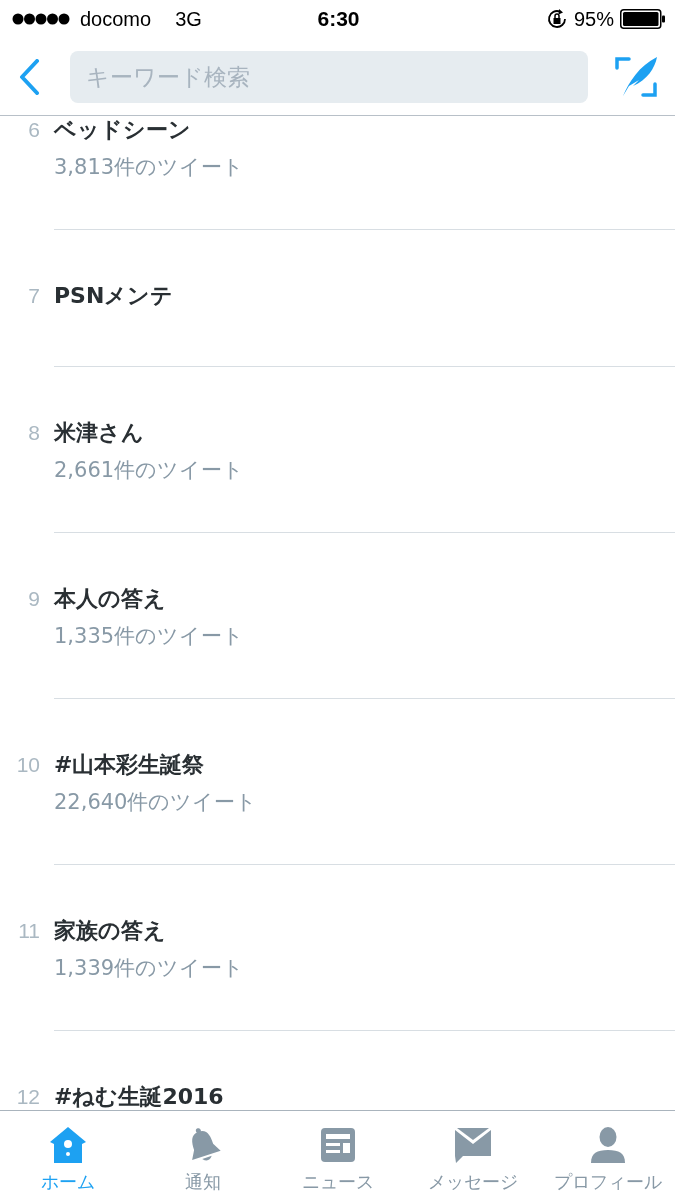 This screenshot has height=1200, width=675. Describe the element at coordinates (34, 599) in the screenshot. I see `trend-rank: 9` at that location.